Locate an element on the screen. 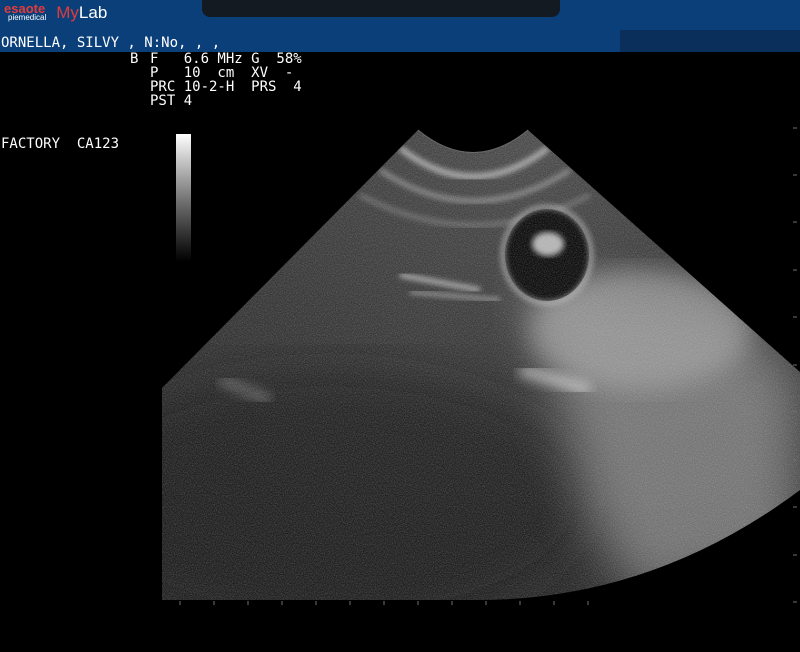 This screenshot has width=800, height=652. right-scale-ticks is located at coordinates (795, 365).